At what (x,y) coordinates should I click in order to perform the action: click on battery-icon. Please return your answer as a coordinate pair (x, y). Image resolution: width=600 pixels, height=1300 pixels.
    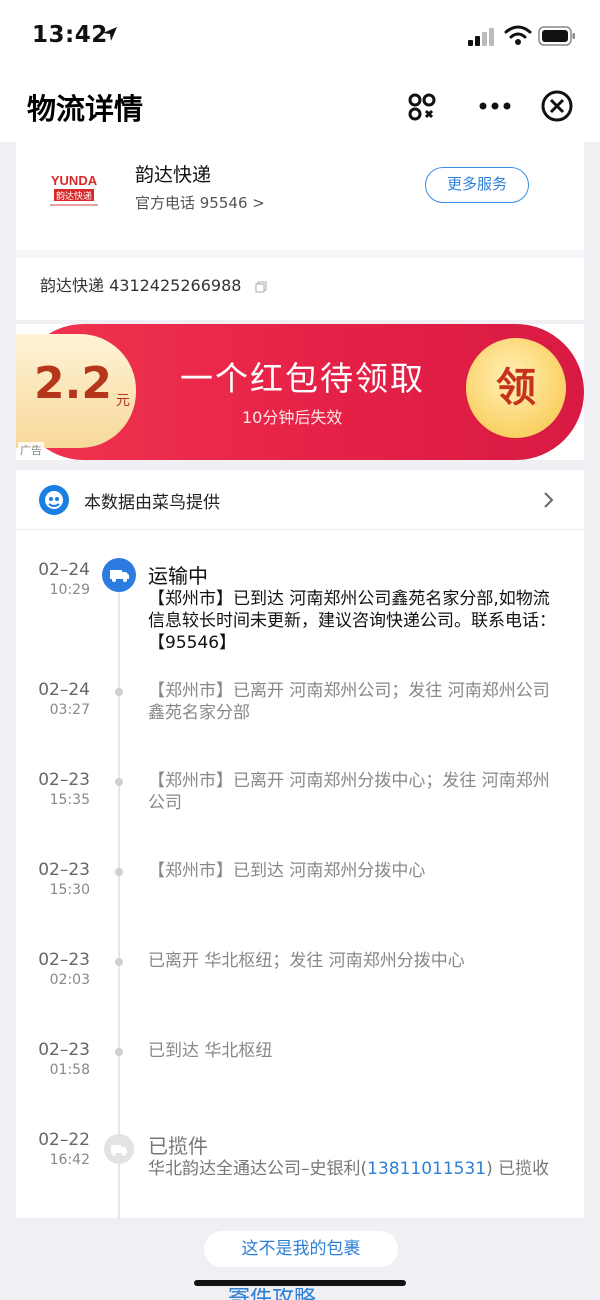
    Looking at the image, I should click on (556, 36).